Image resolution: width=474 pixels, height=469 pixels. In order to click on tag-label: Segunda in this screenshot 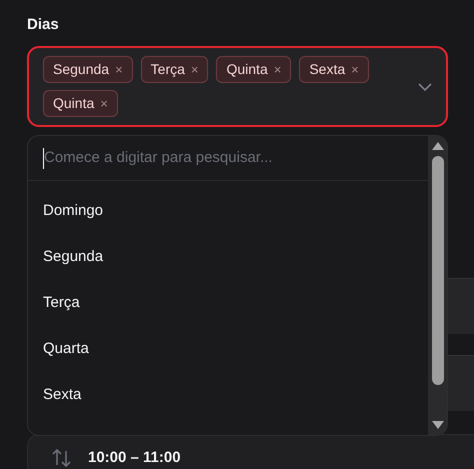, I will do `click(81, 69)`.